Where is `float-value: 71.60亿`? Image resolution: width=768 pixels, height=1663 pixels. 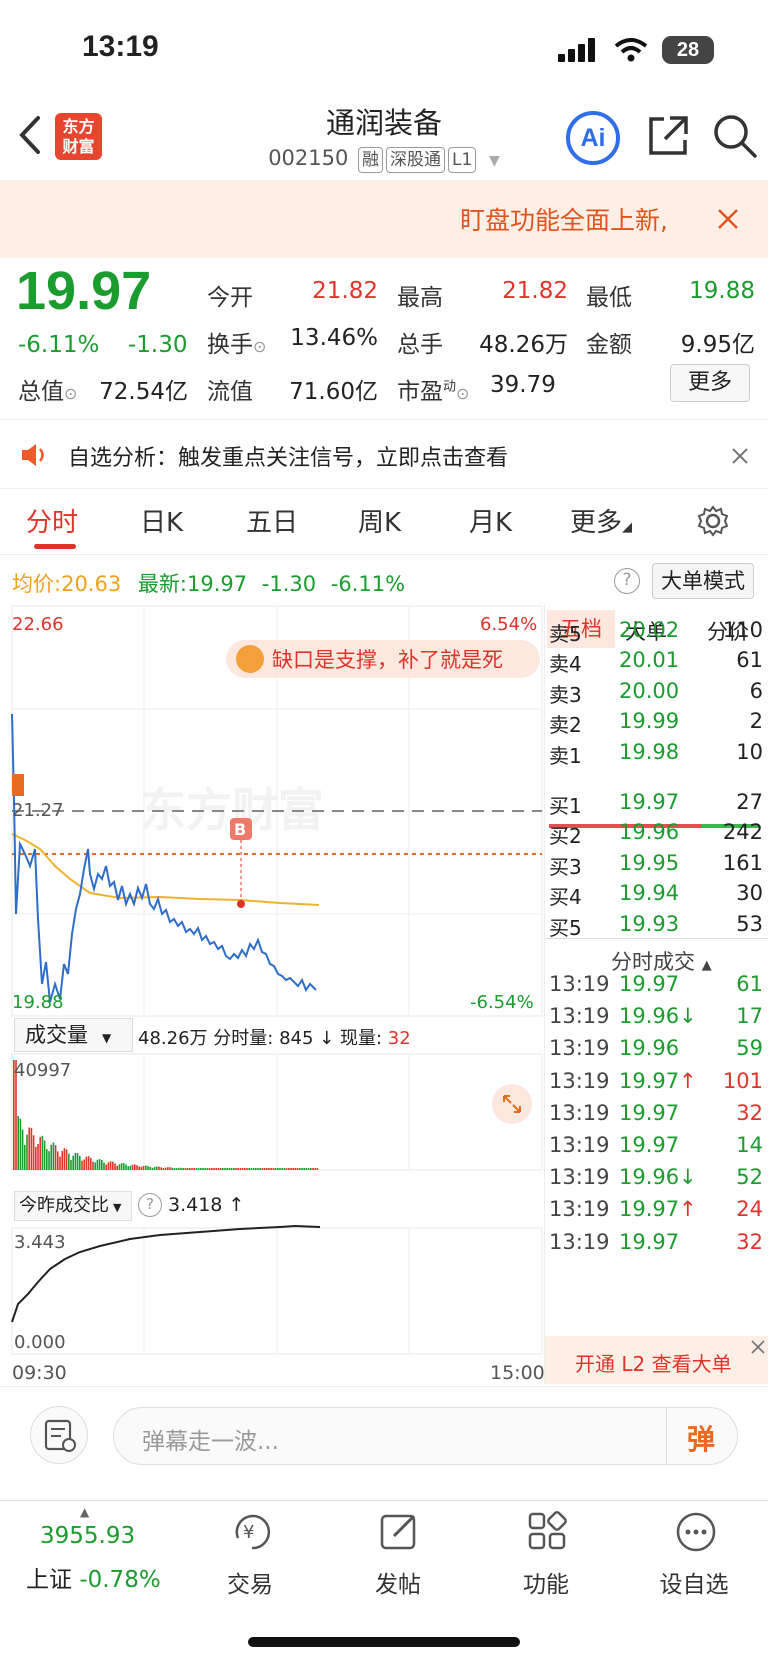
float-value: 71.60亿 is located at coordinates (333, 392).